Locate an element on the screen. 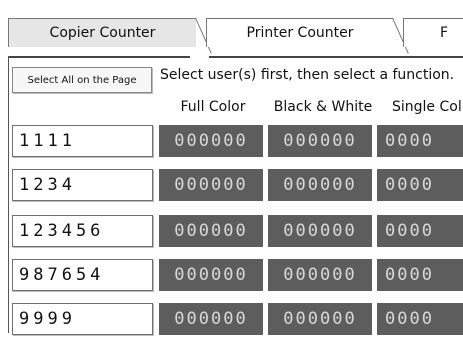  tab-partial: F is located at coordinates (433, 32).